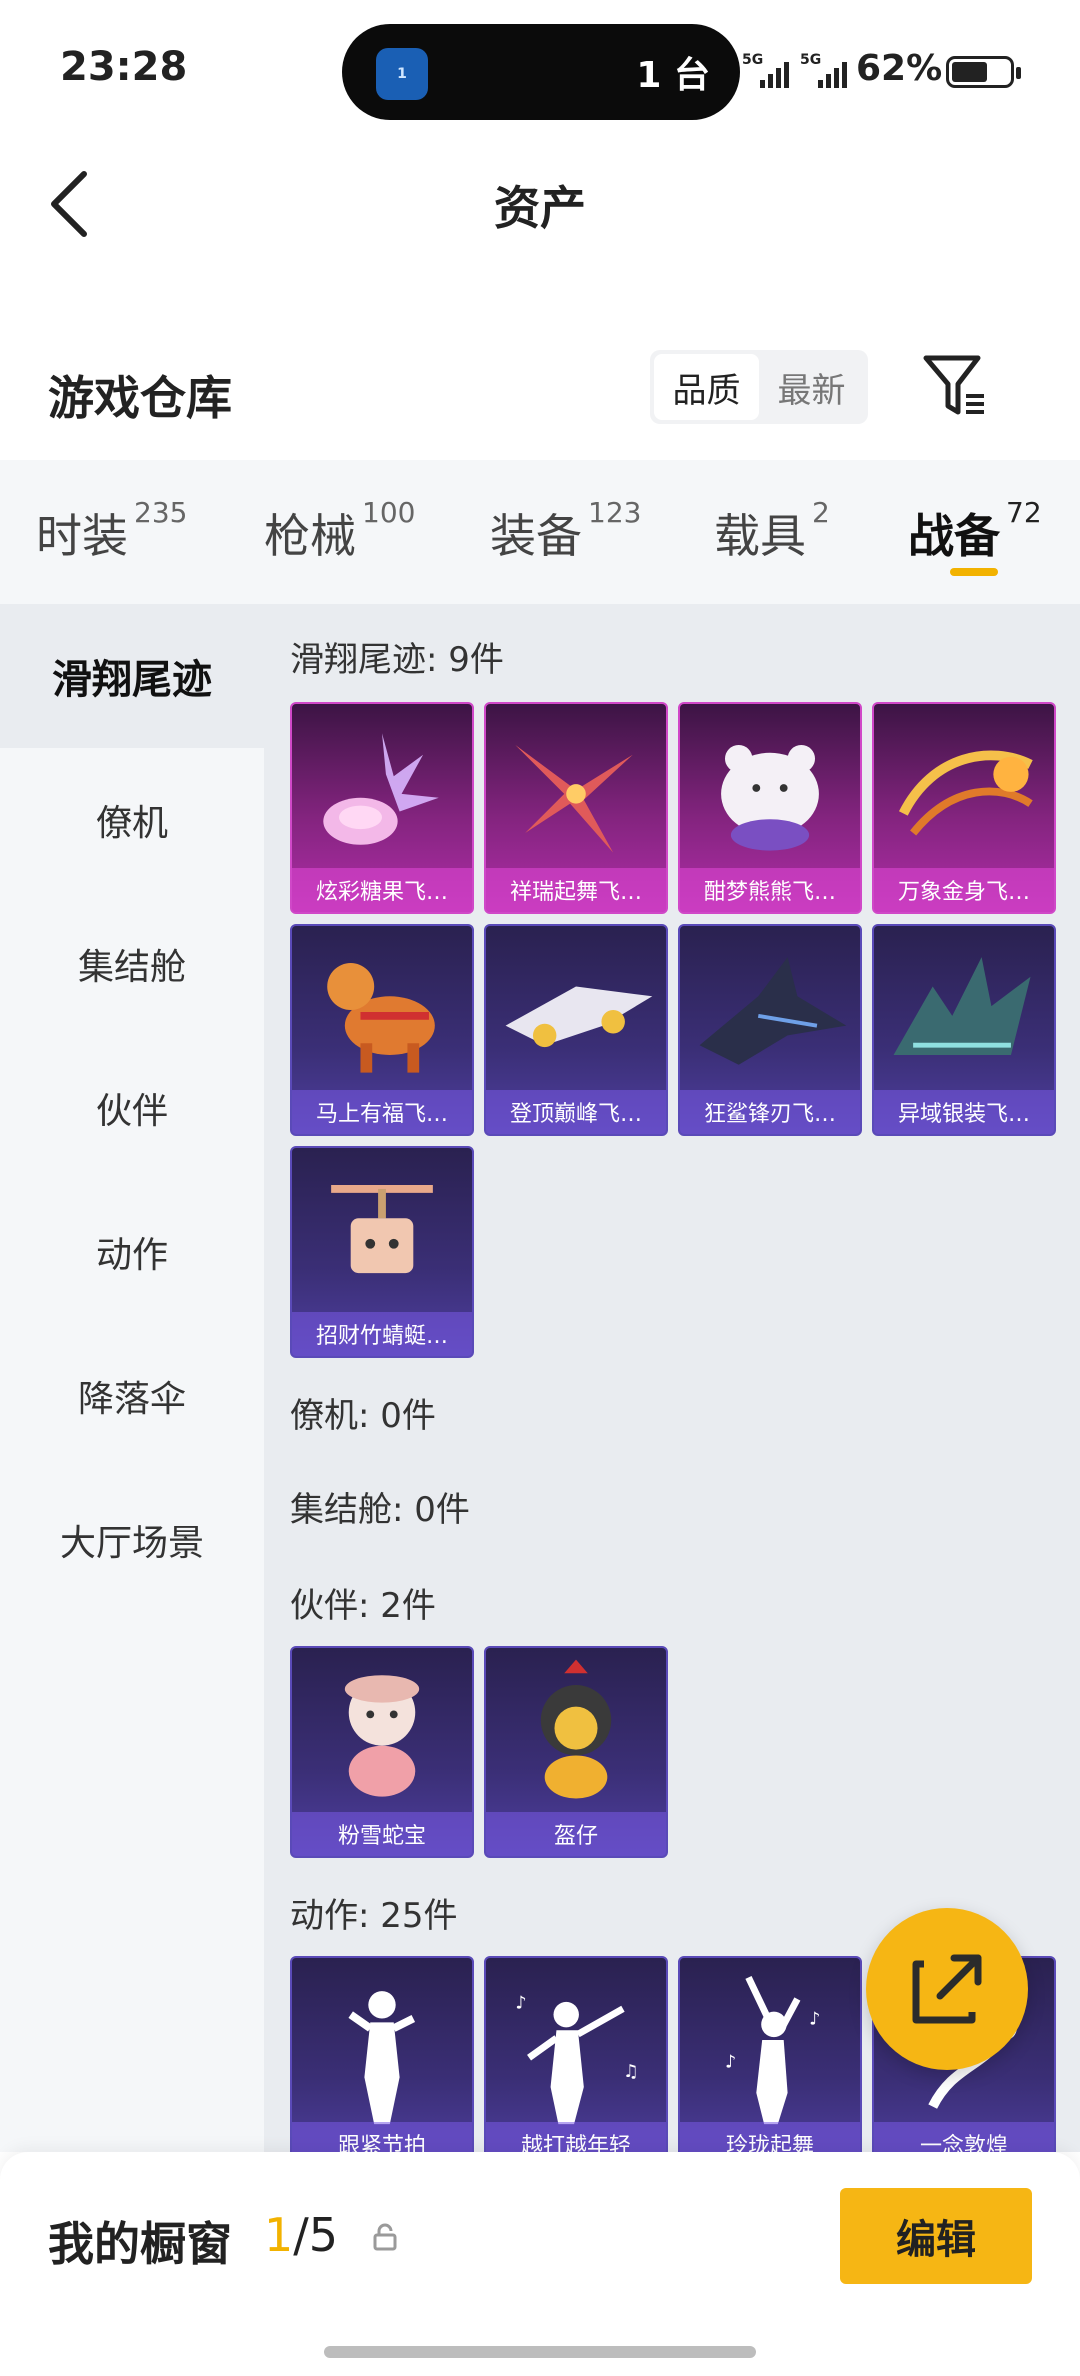  Describe the element at coordinates (936, 2236) in the screenshot. I see `edit-button: 编辑` at that location.